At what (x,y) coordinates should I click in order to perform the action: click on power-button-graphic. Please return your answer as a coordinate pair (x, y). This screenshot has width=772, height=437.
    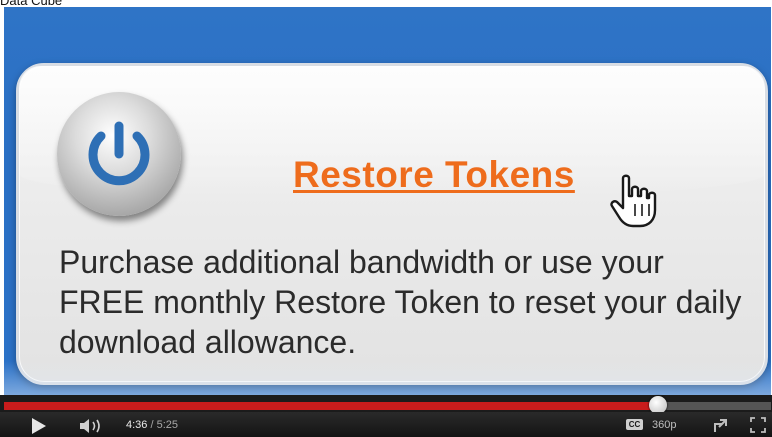
    Looking at the image, I should click on (119, 154).